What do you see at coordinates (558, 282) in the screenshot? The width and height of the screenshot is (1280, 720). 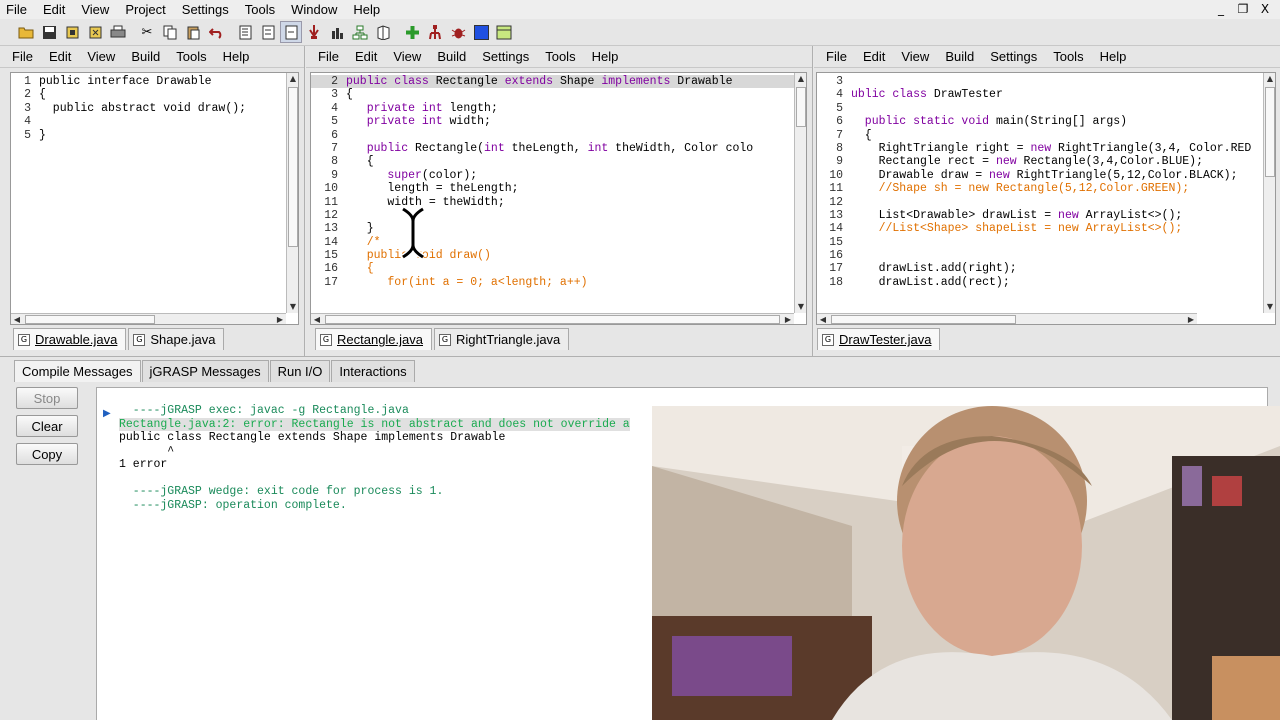 I see `code-line: 17 for(int a = 0; a<length; a++)` at bounding box center [558, 282].